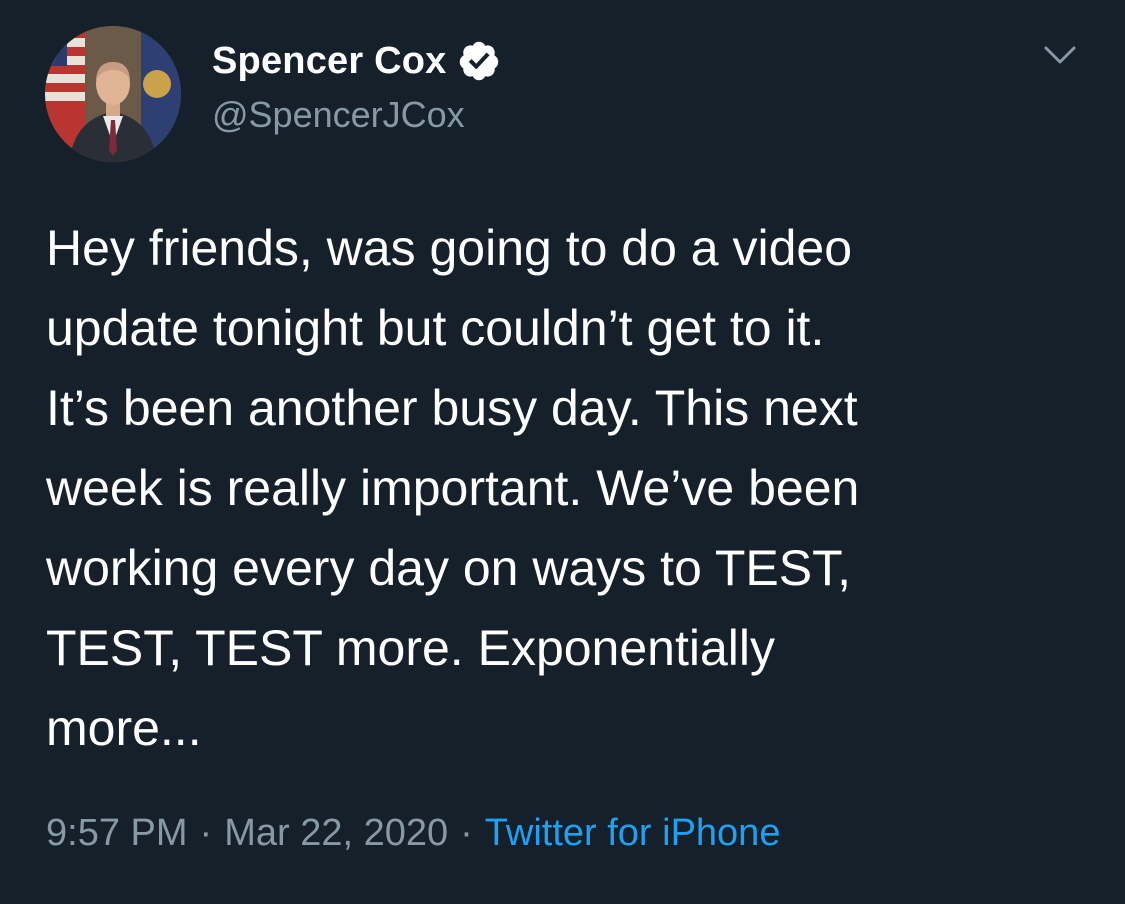 This screenshot has width=1125, height=904. I want to click on author-handle: @SpencerJCox, so click(338, 115).